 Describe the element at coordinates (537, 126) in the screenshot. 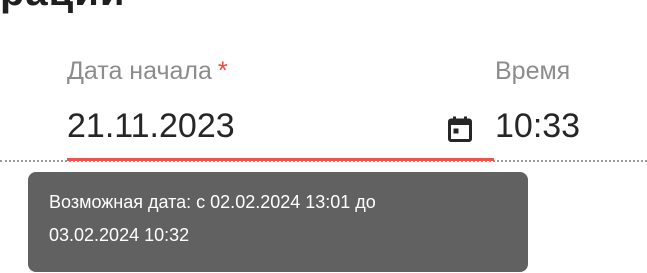

I see `time-input: 10:33` at that location.